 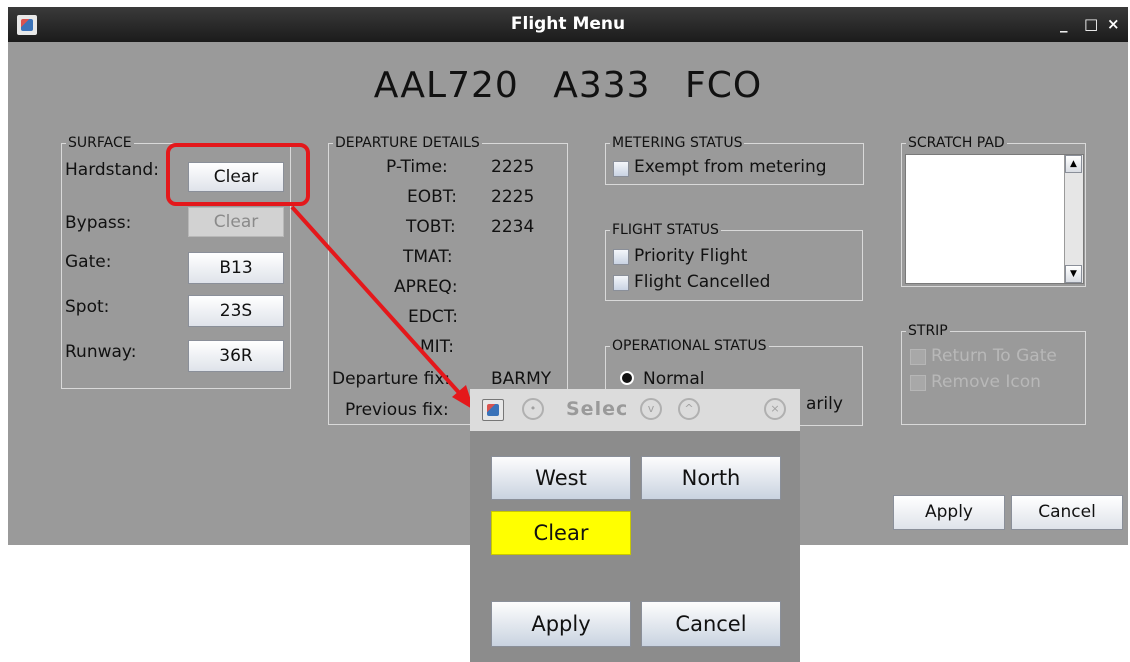 What do you see at coordinates (561, 533) in the screenshot?
I see `clear-button: Clear` at bounding box center [561, 533].